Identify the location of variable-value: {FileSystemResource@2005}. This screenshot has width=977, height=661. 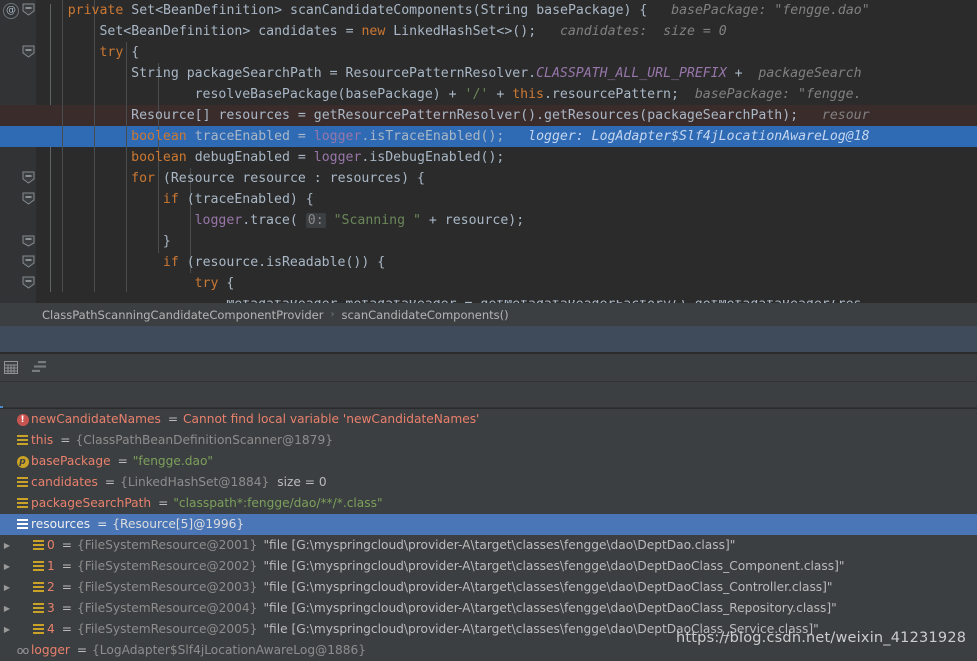
(167, 629).